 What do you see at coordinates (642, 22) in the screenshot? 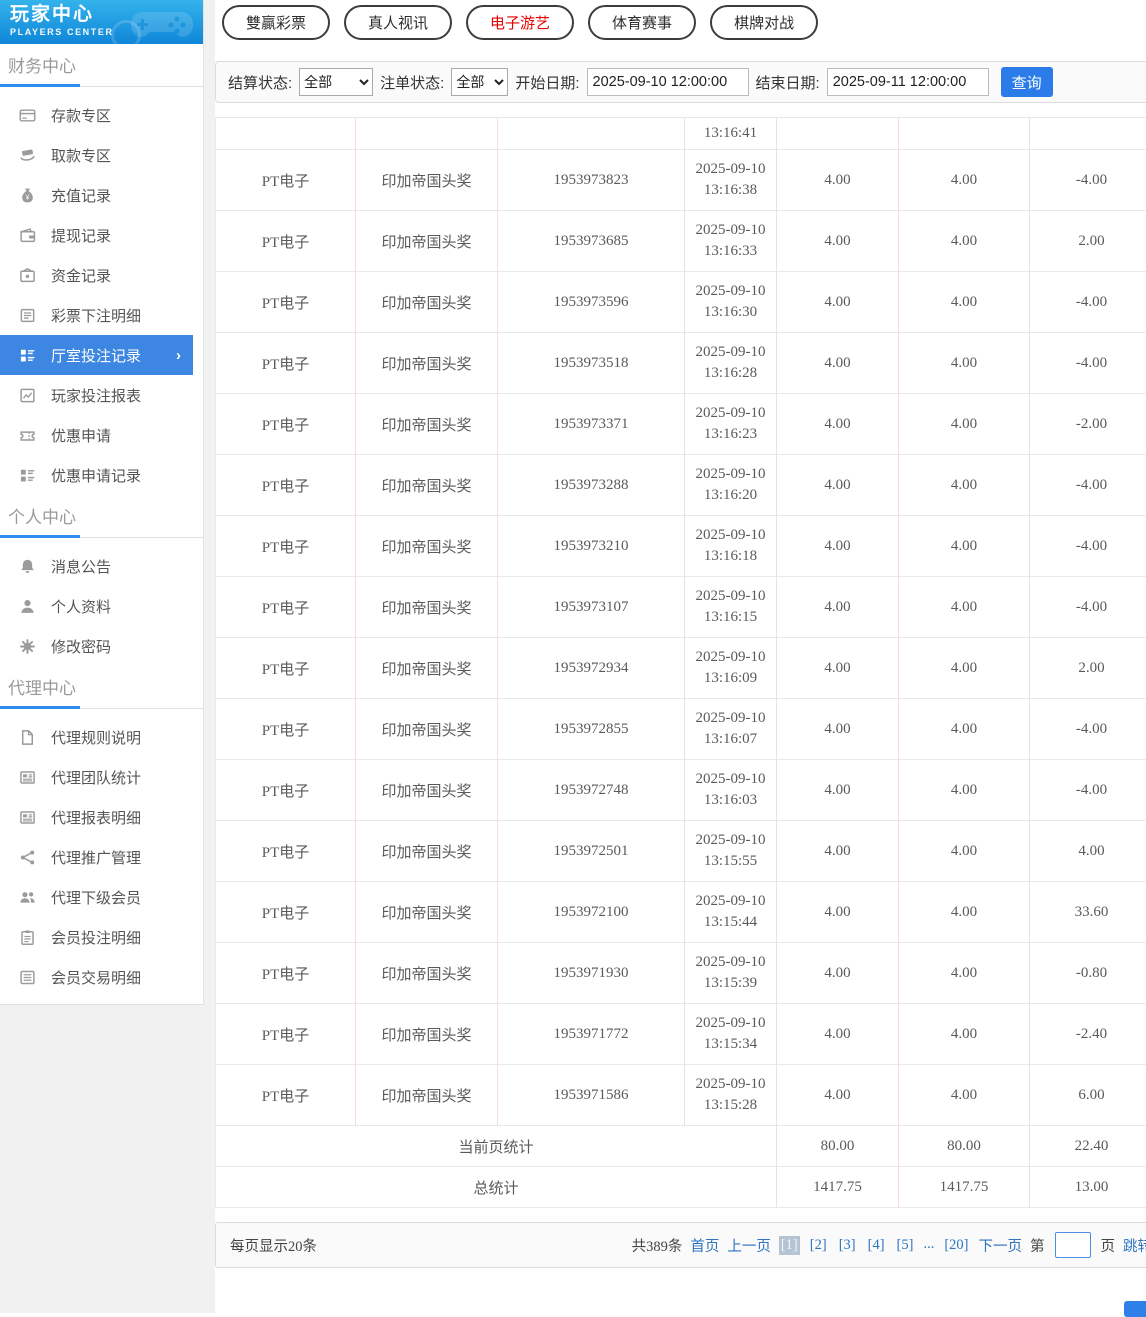
I see `game-tab: 体育赛事` at bounding box center [642, 22].